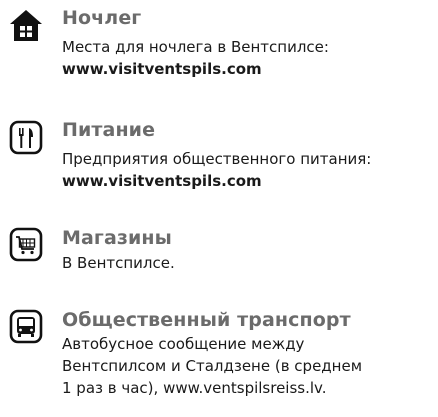  Describe the element at coordinates (217, 159) in the screenshot. I see `section-description: Предприятия общественного питания:` at that location.